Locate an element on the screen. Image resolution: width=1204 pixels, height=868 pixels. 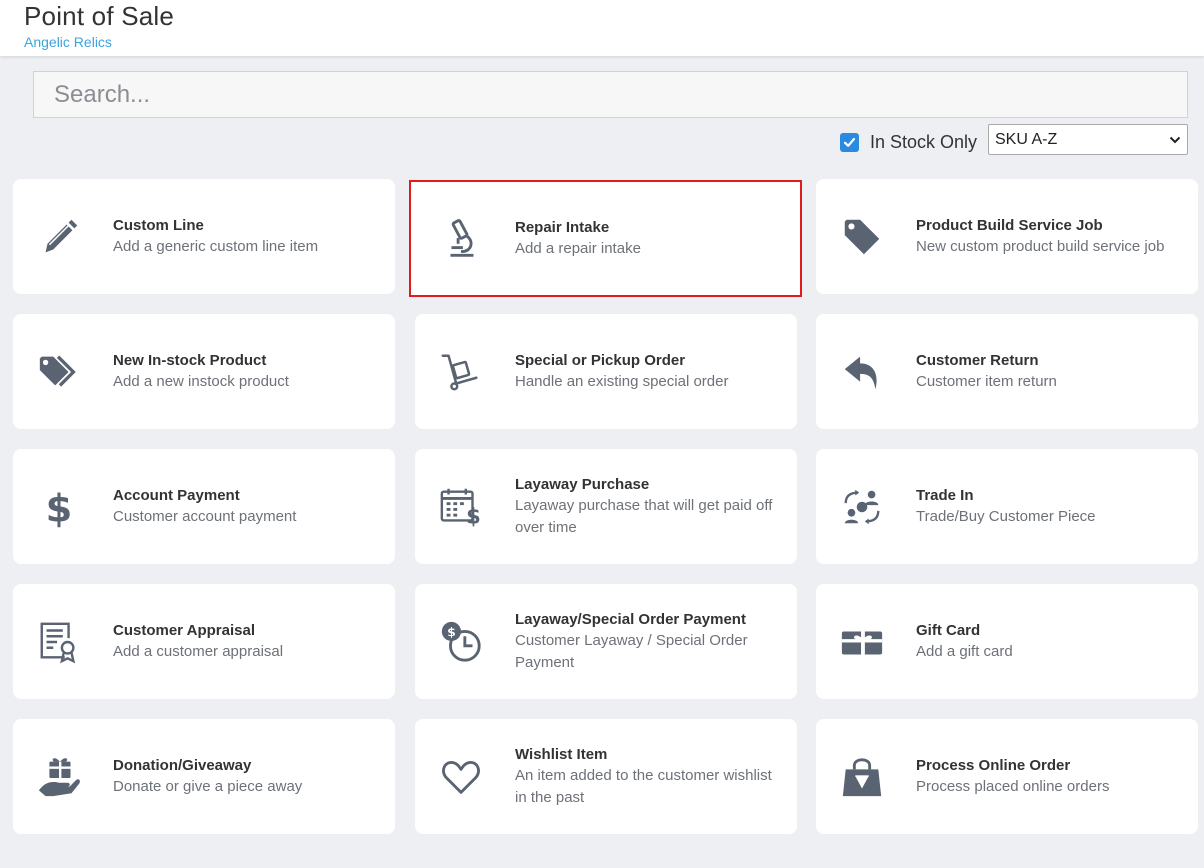
action-card-description: Add a generic custom line item is located at coordinates (216, 246).